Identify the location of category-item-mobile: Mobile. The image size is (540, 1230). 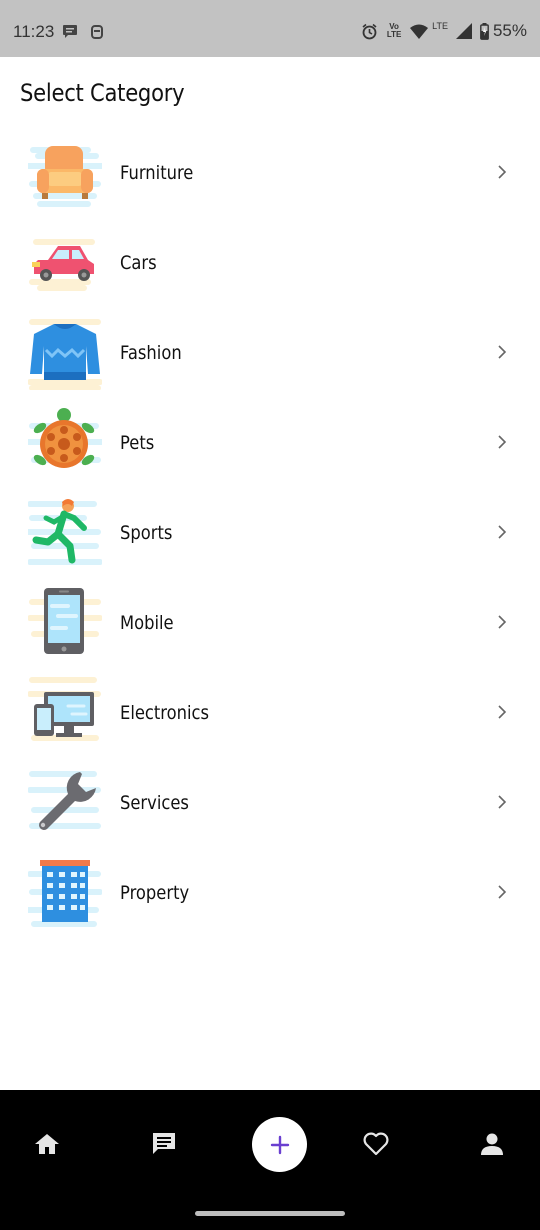
(270, 623).